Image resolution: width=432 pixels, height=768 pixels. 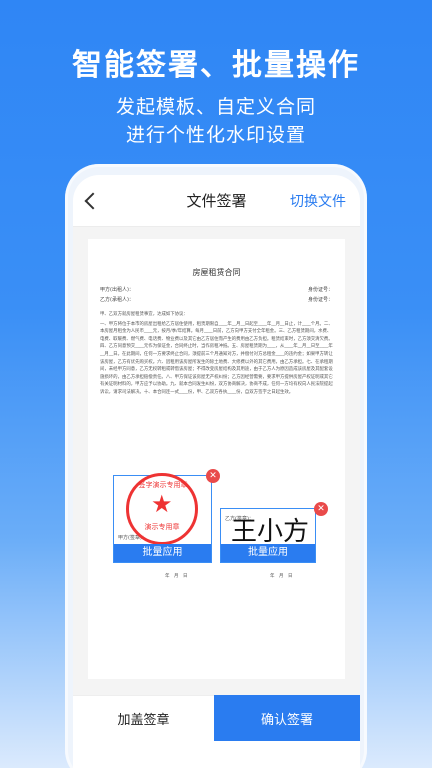 I want to click on party-a-label: 甲方(出租人)：, so click(x=117, y=290).